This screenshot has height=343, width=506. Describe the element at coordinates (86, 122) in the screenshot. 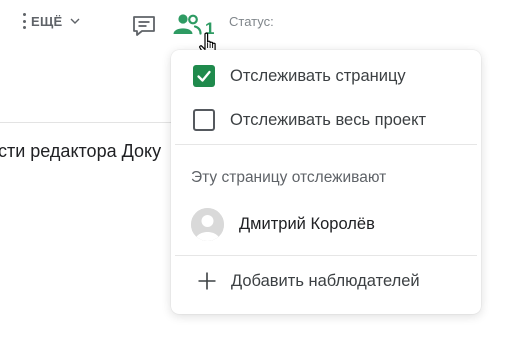

I see `header-divider` at that location.